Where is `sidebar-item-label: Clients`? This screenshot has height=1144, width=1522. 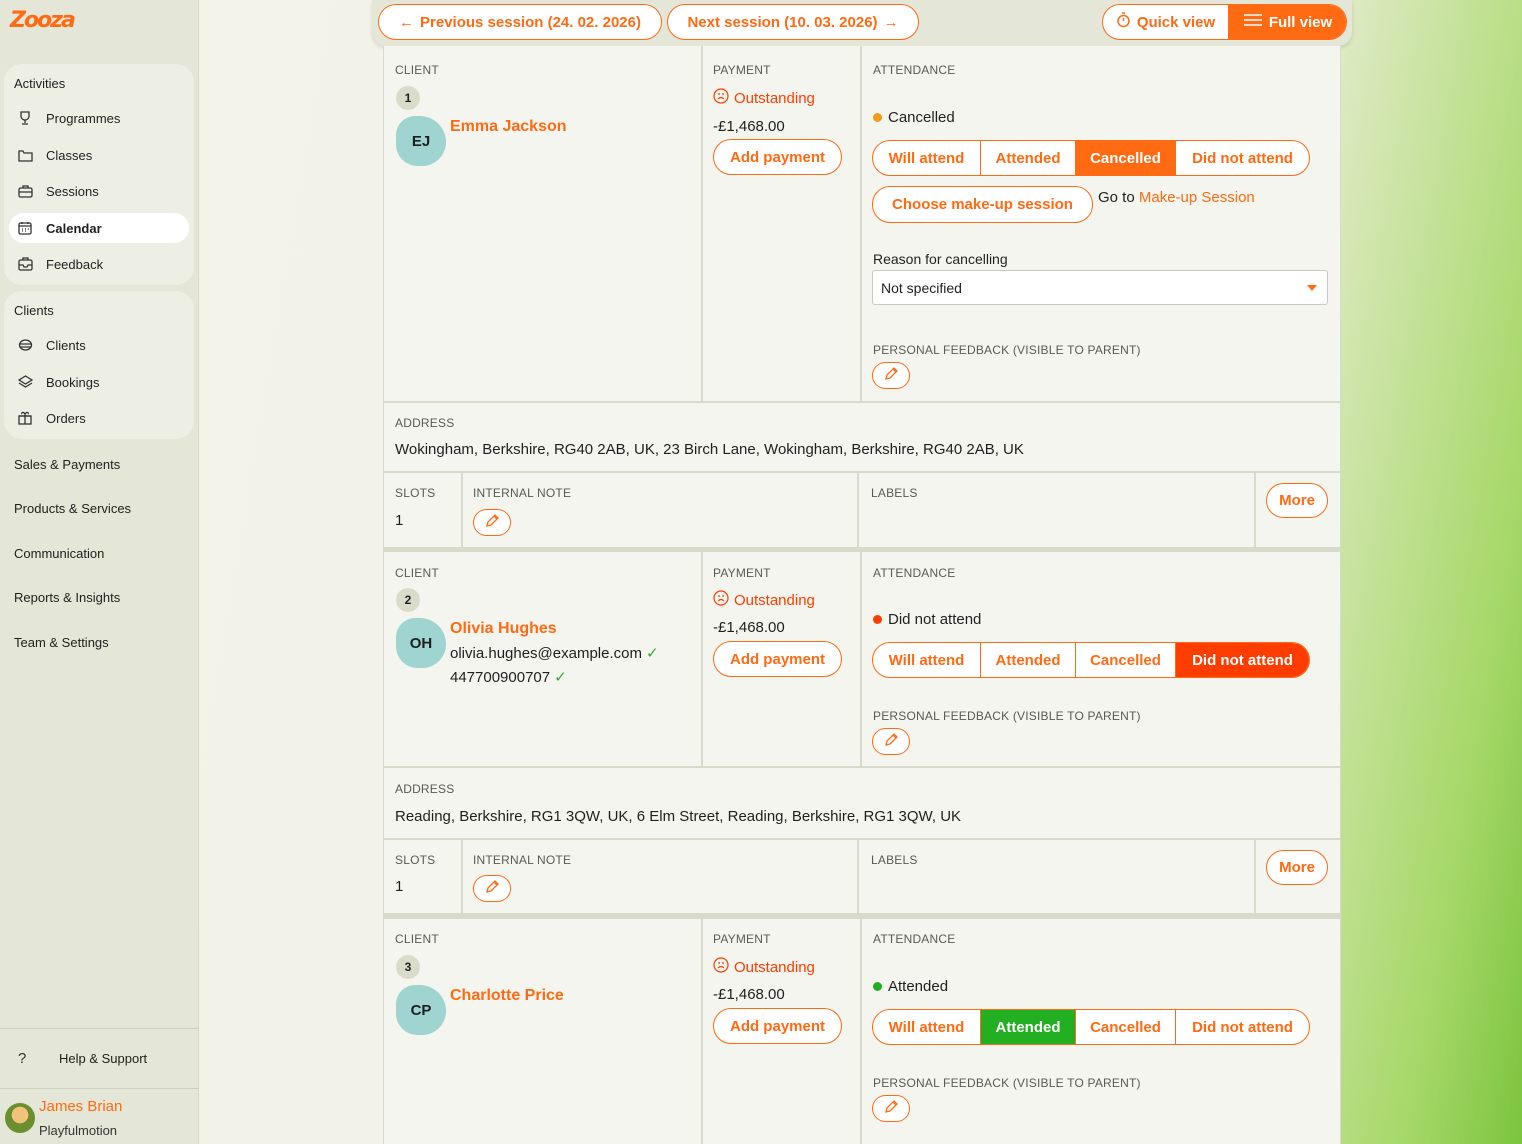
sidebar-item-label: Clients is located at coordinates (66, 345).